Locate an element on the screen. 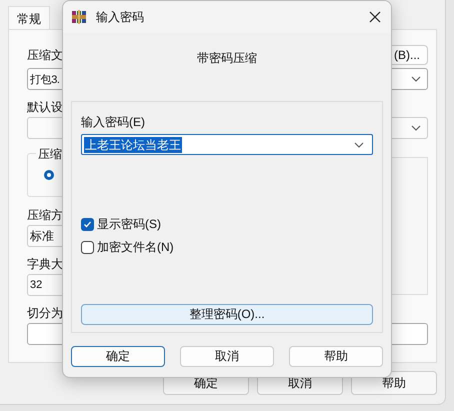  field-label: 压缩方 is located at coordinates (45, 215).